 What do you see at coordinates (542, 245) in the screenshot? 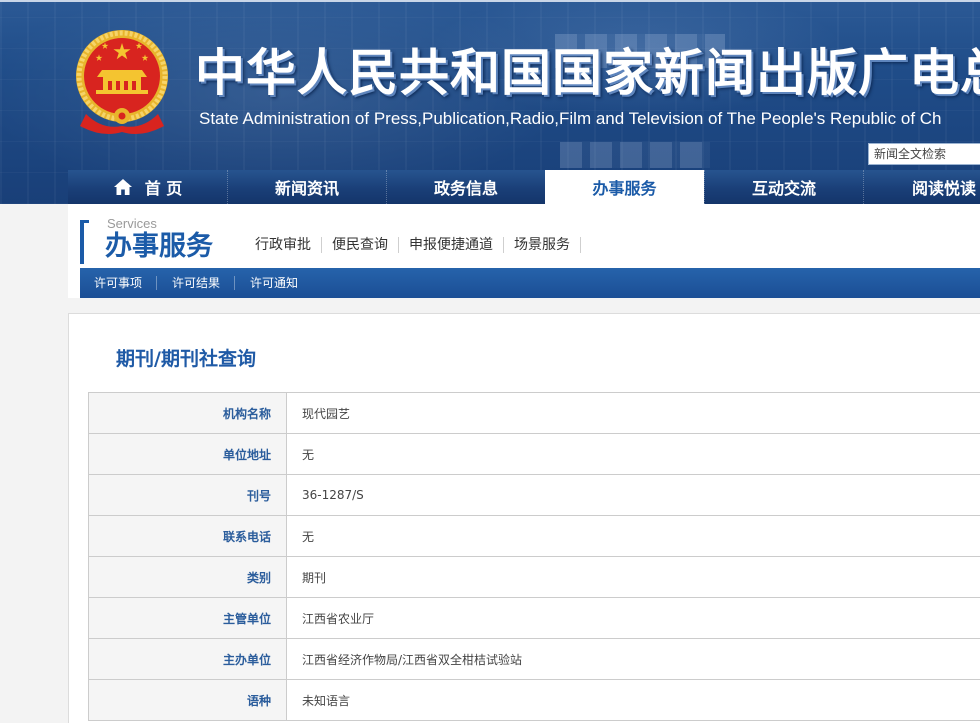
I see `section-link-scenario-services: 场景服务` at bounding box center [542, 245].